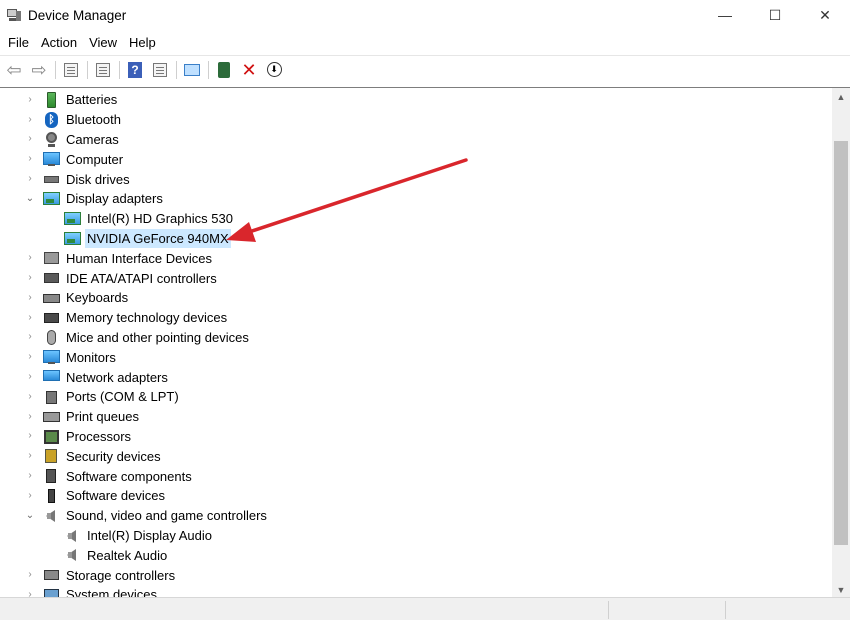 Image resolution: width=850 pixels, height=620 pixels. What do you see at coordinates (725, 610) in the screenshot?
I see `status-divider` at bounding box center [725, 610].